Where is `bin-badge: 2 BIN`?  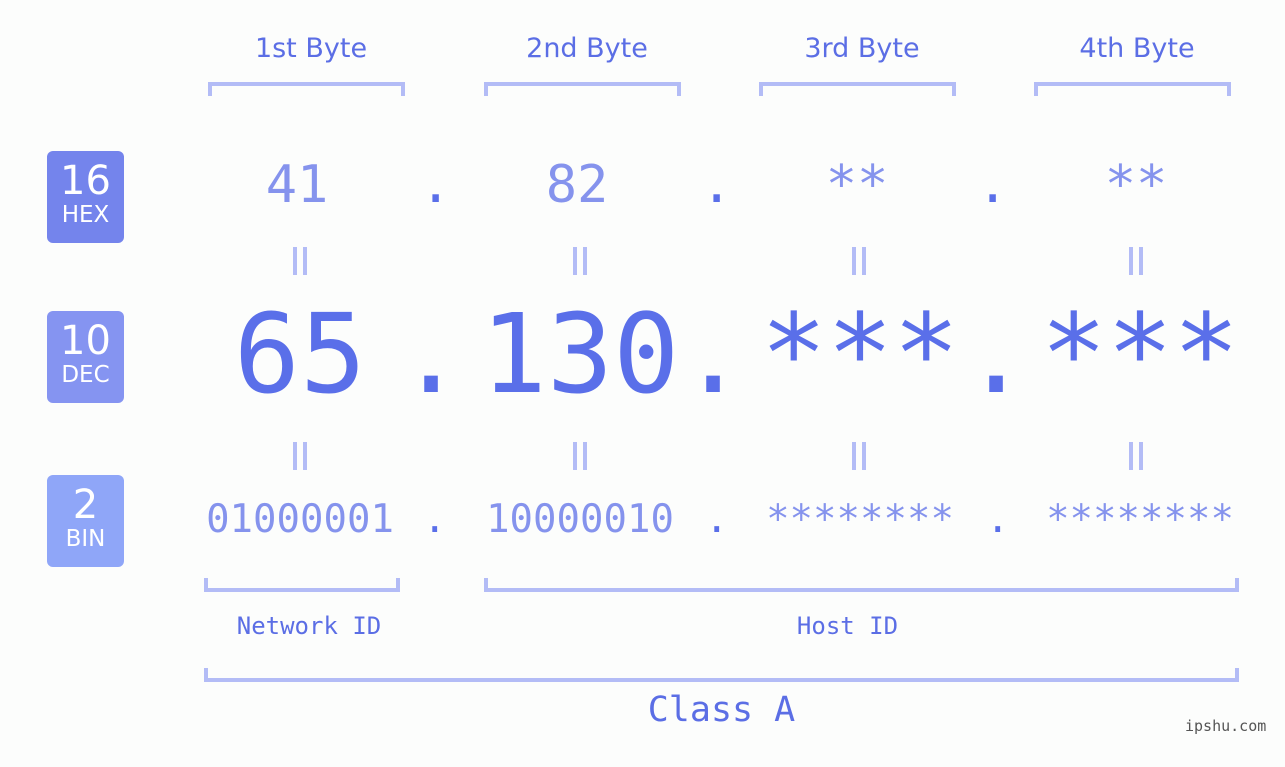 bin-badge: 2 BIN is located at coordinates (85, 521).